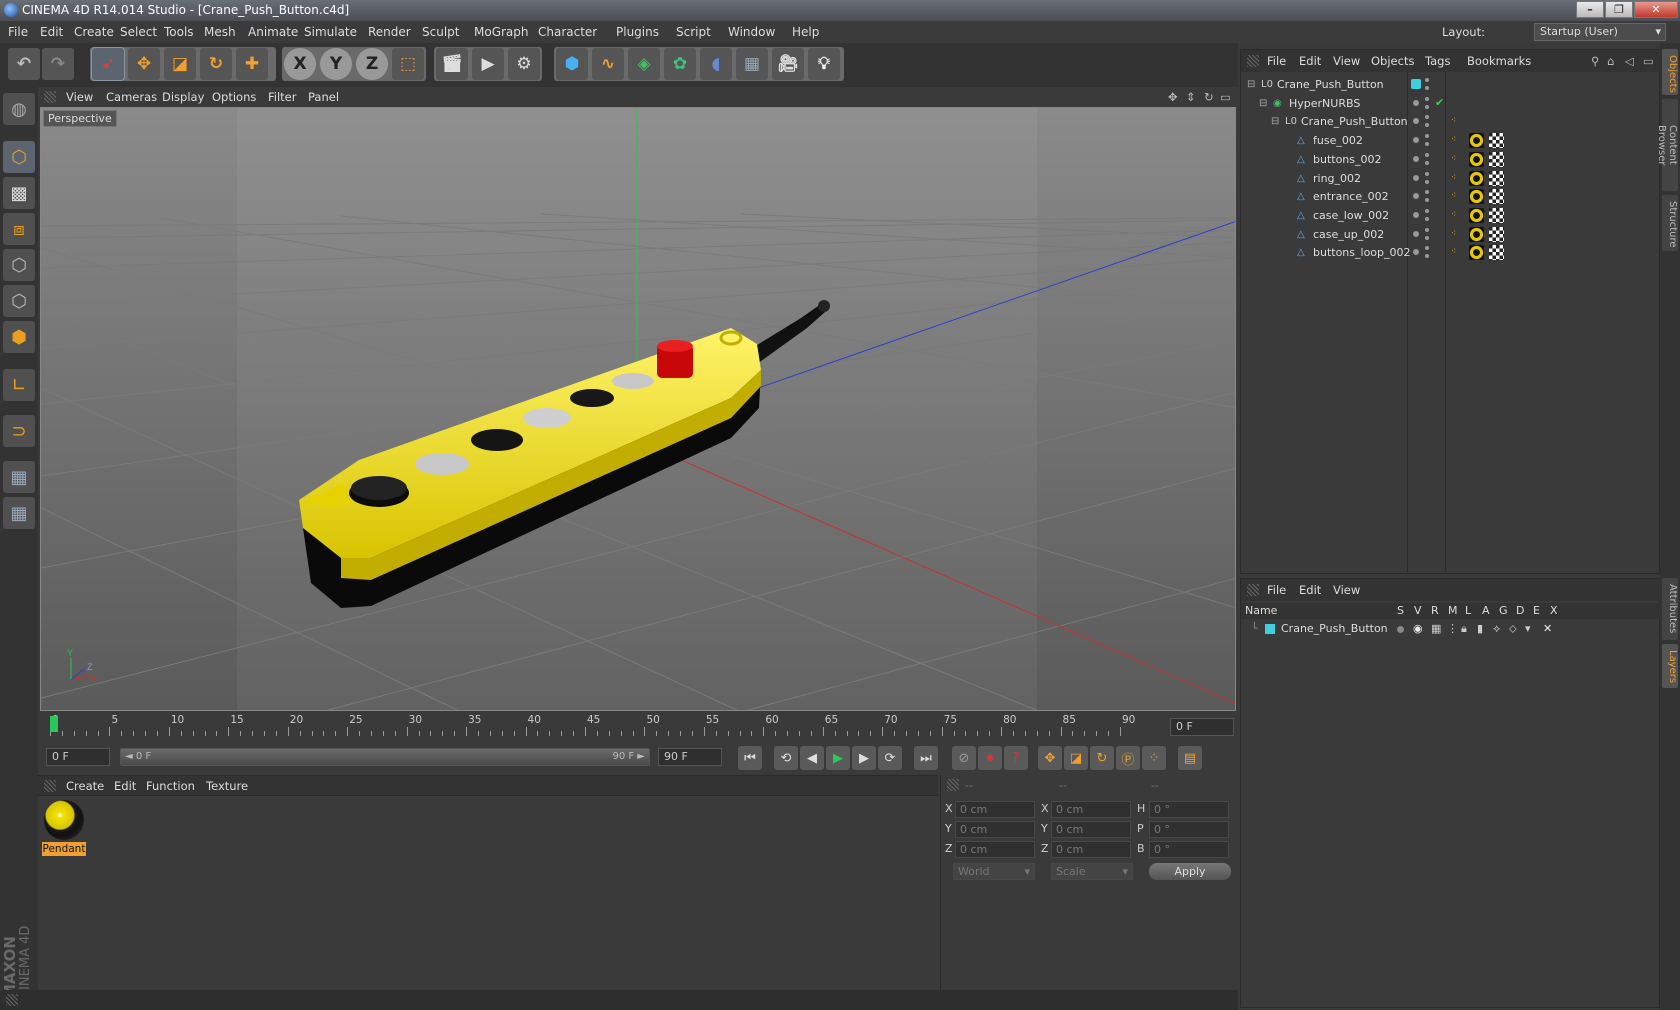 This screenshot has width=1680, height=1010. Describe the element at coordinates (693, 32) in the screenshot. I see `menu-script: Script` at that location.